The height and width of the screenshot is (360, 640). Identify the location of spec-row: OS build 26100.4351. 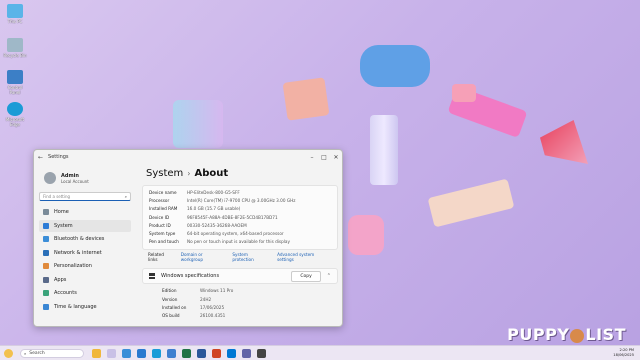
(194, 316).